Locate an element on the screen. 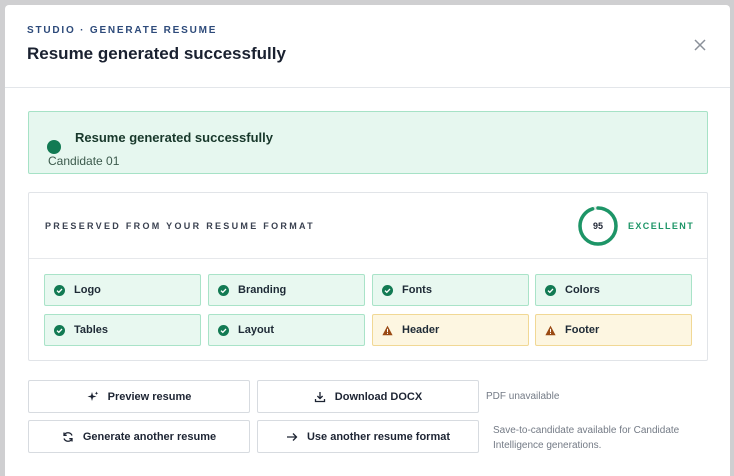  preserved-item-colors: Colors is located at coordinates (613, 290).